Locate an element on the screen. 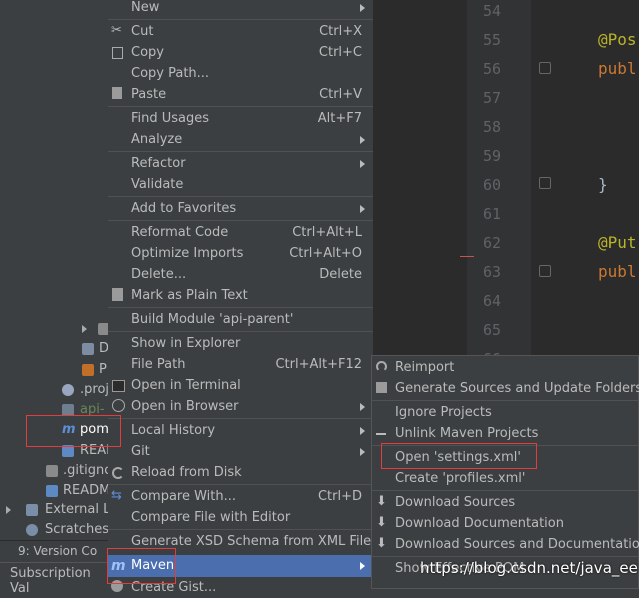 The image size is (639, 598). menu-item-shortcut: Ctrl+Alt+F12 is located at coordinates (318, 364).